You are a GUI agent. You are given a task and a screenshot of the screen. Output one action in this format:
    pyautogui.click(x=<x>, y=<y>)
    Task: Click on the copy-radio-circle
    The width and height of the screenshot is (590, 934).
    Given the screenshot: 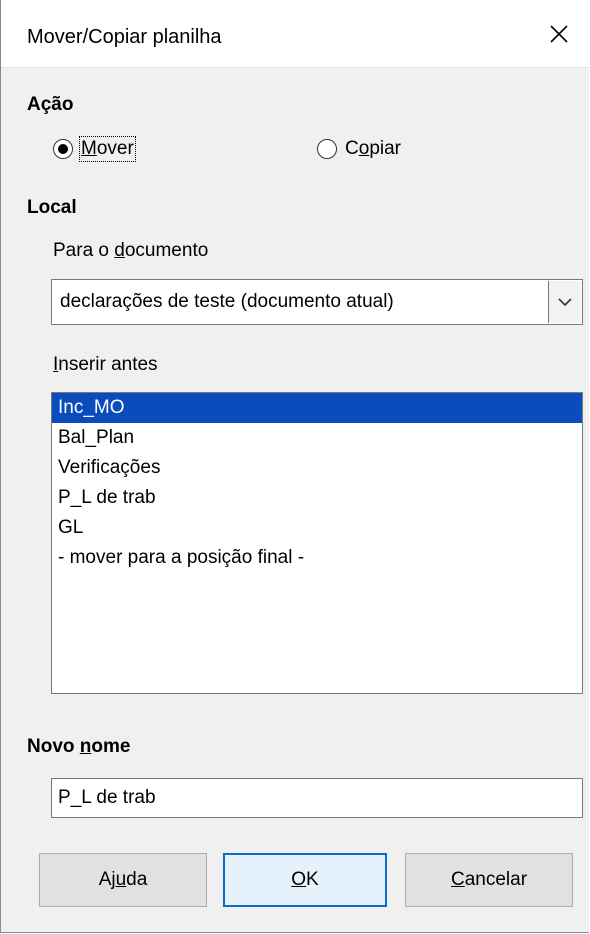 What is the action you would take?
    pyautogui.click(x=327, y=149)
    